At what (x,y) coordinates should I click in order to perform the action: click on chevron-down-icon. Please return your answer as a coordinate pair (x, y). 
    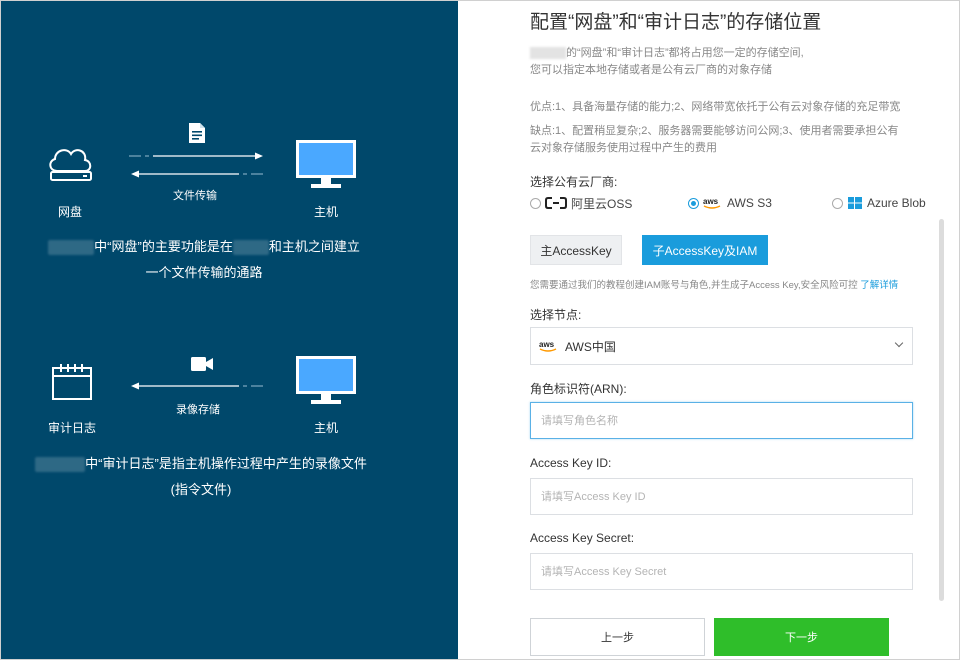
    Looking at the image, I should click on (899, 343).